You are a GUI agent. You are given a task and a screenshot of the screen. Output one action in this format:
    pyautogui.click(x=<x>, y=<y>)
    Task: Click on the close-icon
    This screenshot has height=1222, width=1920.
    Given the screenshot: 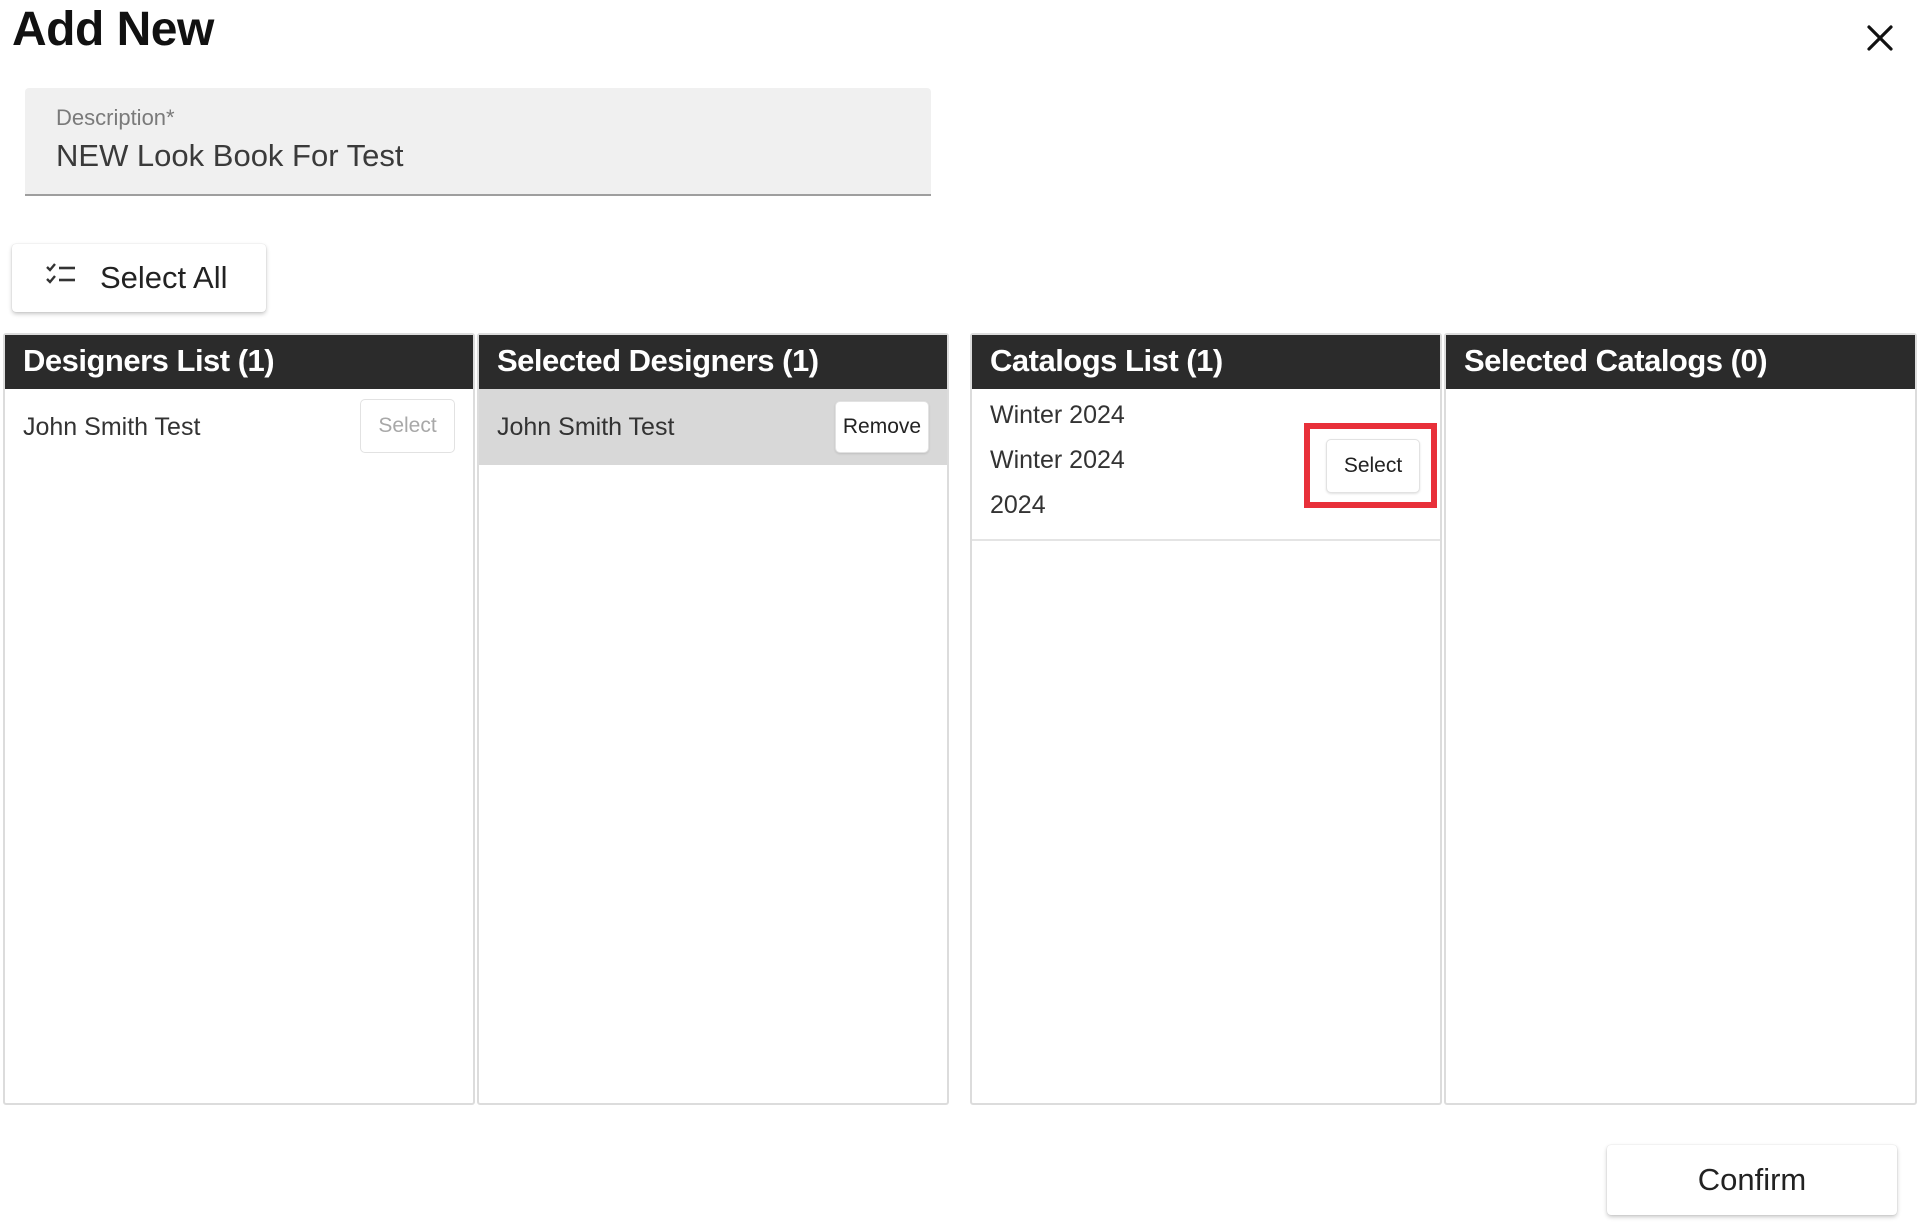 What is the action you would take?
    pyautogui.click(x=1880, y=38)
    